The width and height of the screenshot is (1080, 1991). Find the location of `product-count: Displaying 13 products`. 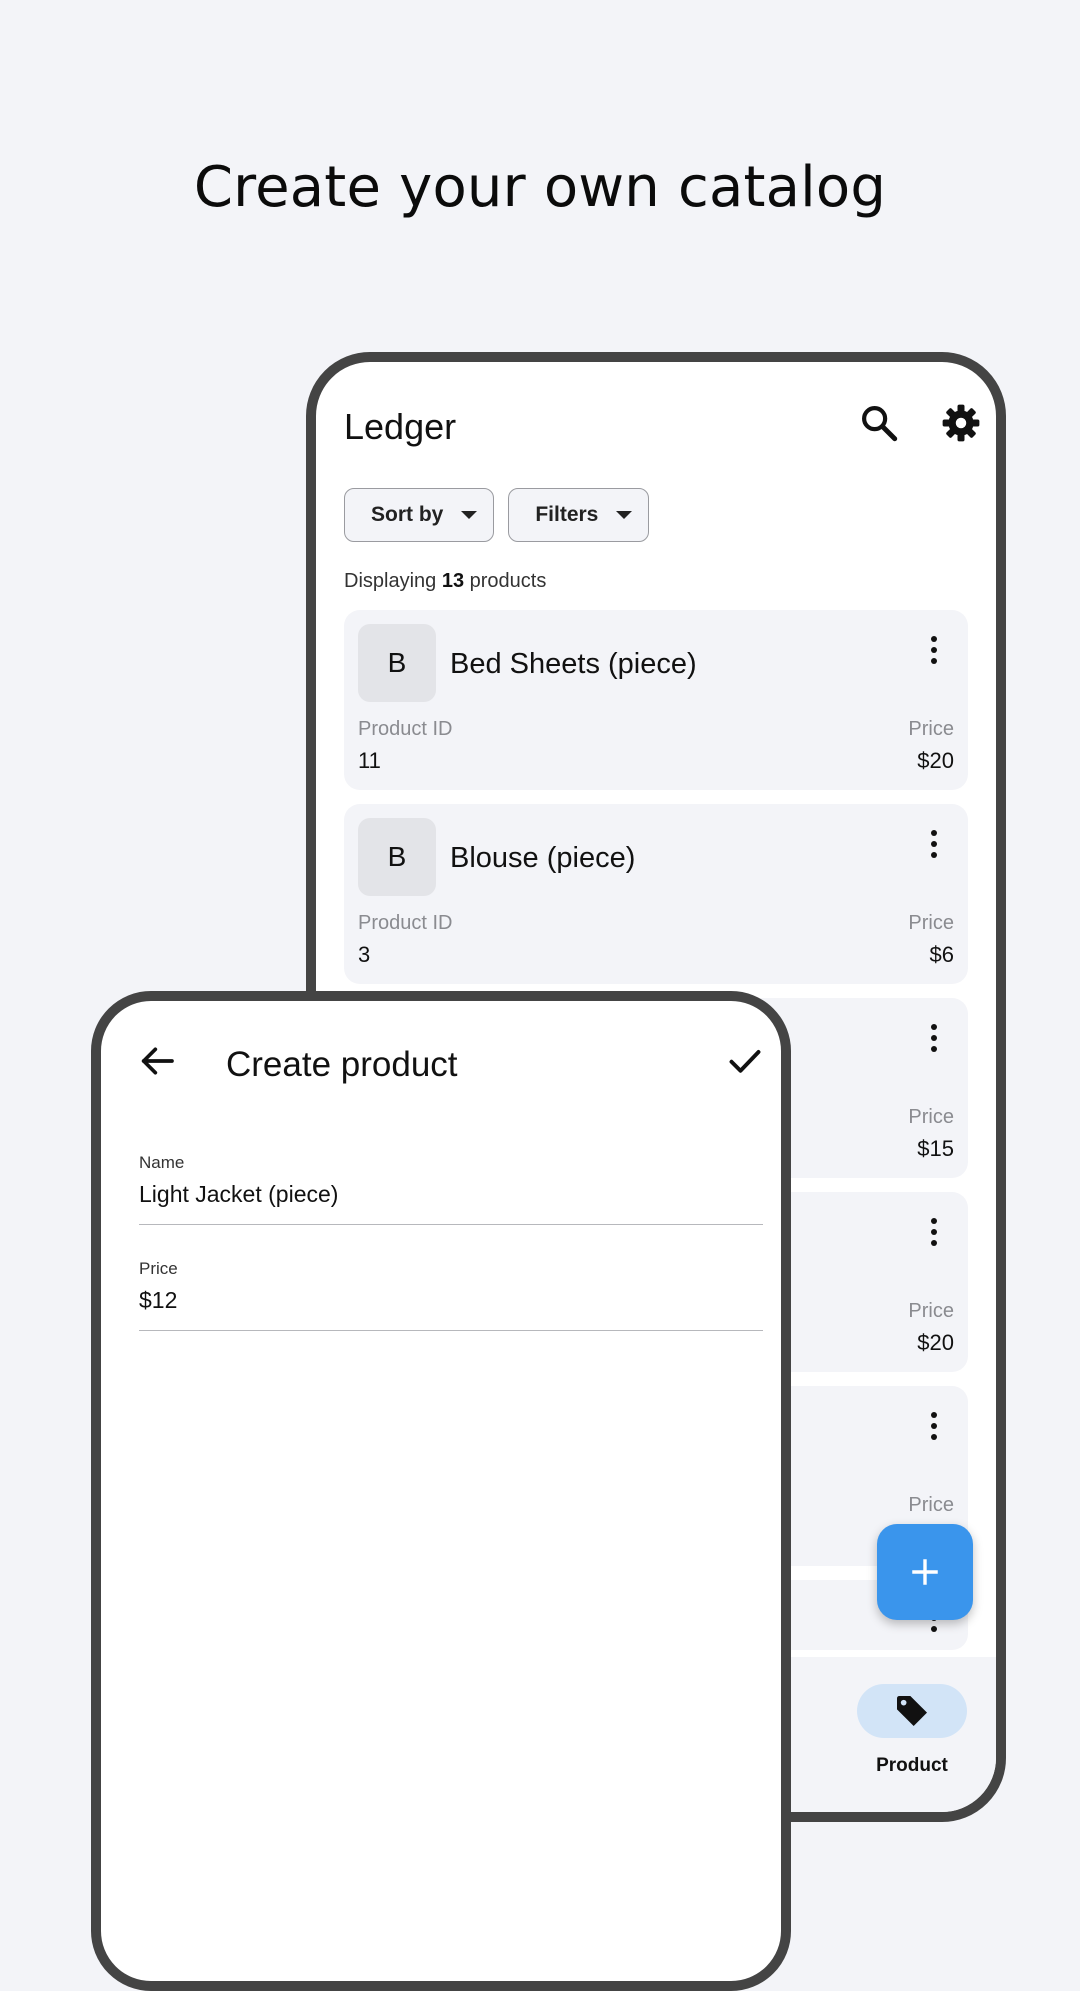

product-count: Displaying 13 products is located at coordinates (445, 581).